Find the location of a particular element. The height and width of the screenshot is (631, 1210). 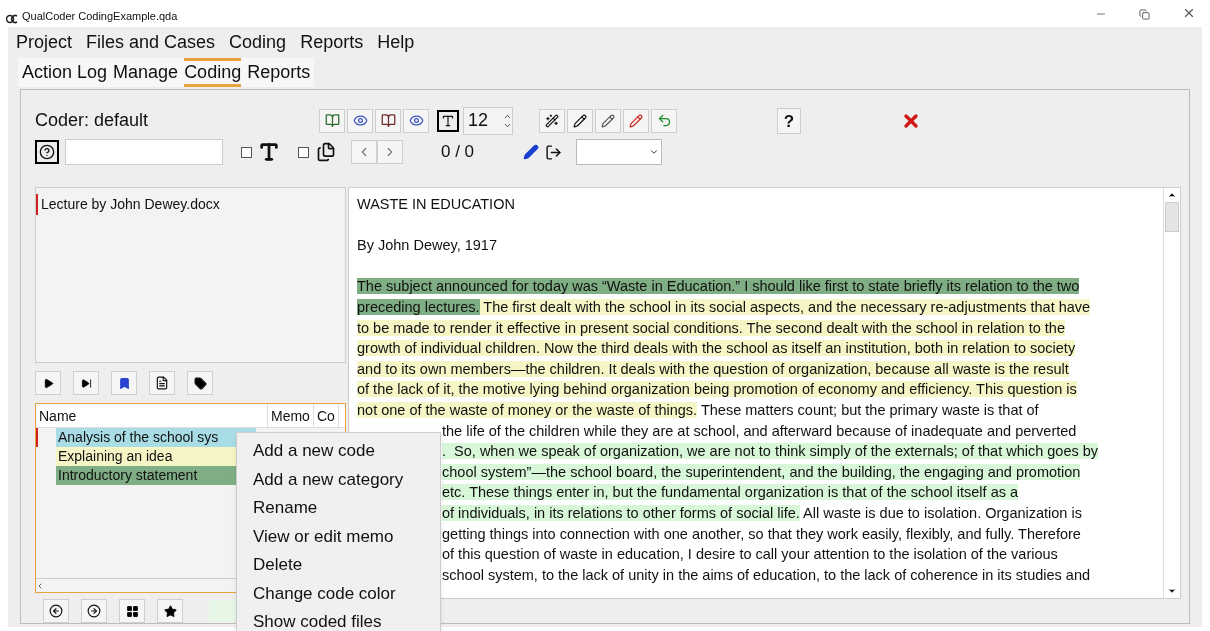

window-title: QualCoder CodingExample.qda is located at coordinates (100, 16).